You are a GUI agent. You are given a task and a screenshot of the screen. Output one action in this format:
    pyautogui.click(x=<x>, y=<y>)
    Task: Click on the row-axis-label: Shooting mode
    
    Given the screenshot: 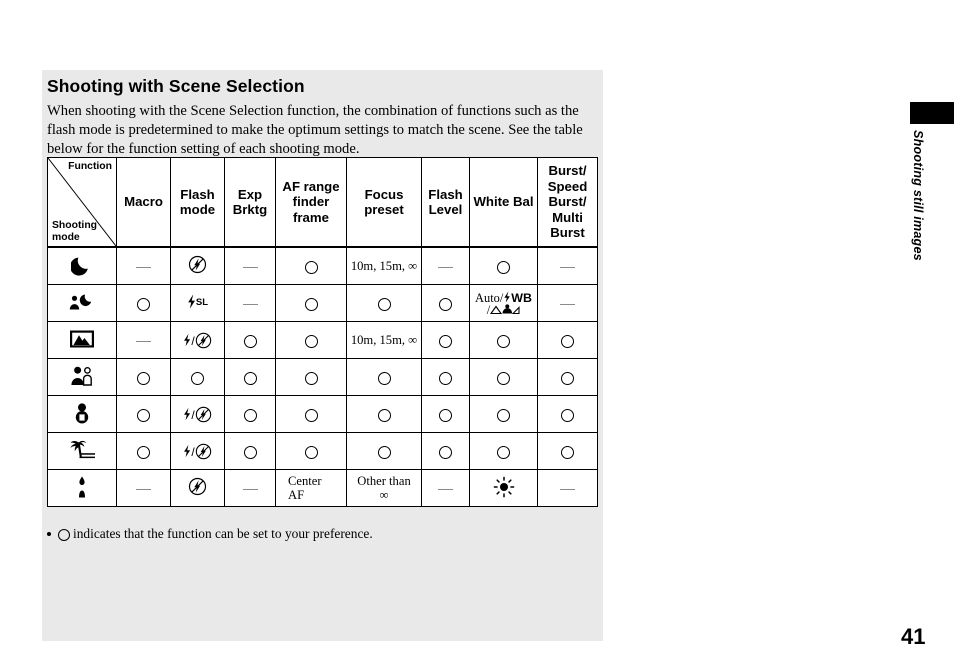 What is the action you would take?
    pyautogui.click(x=75, y=231)
    